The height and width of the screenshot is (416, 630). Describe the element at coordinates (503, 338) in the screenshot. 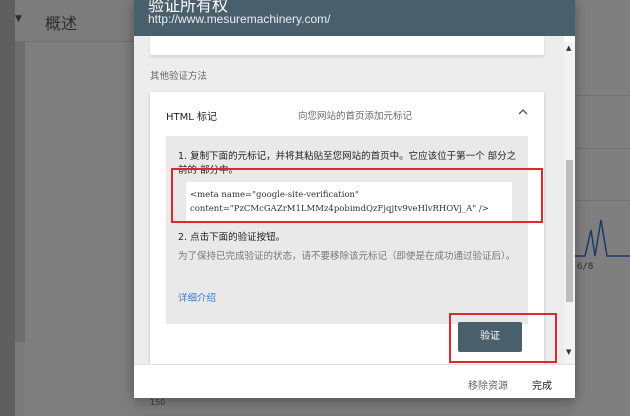

I see `verify-button-highlight-box` at that location.